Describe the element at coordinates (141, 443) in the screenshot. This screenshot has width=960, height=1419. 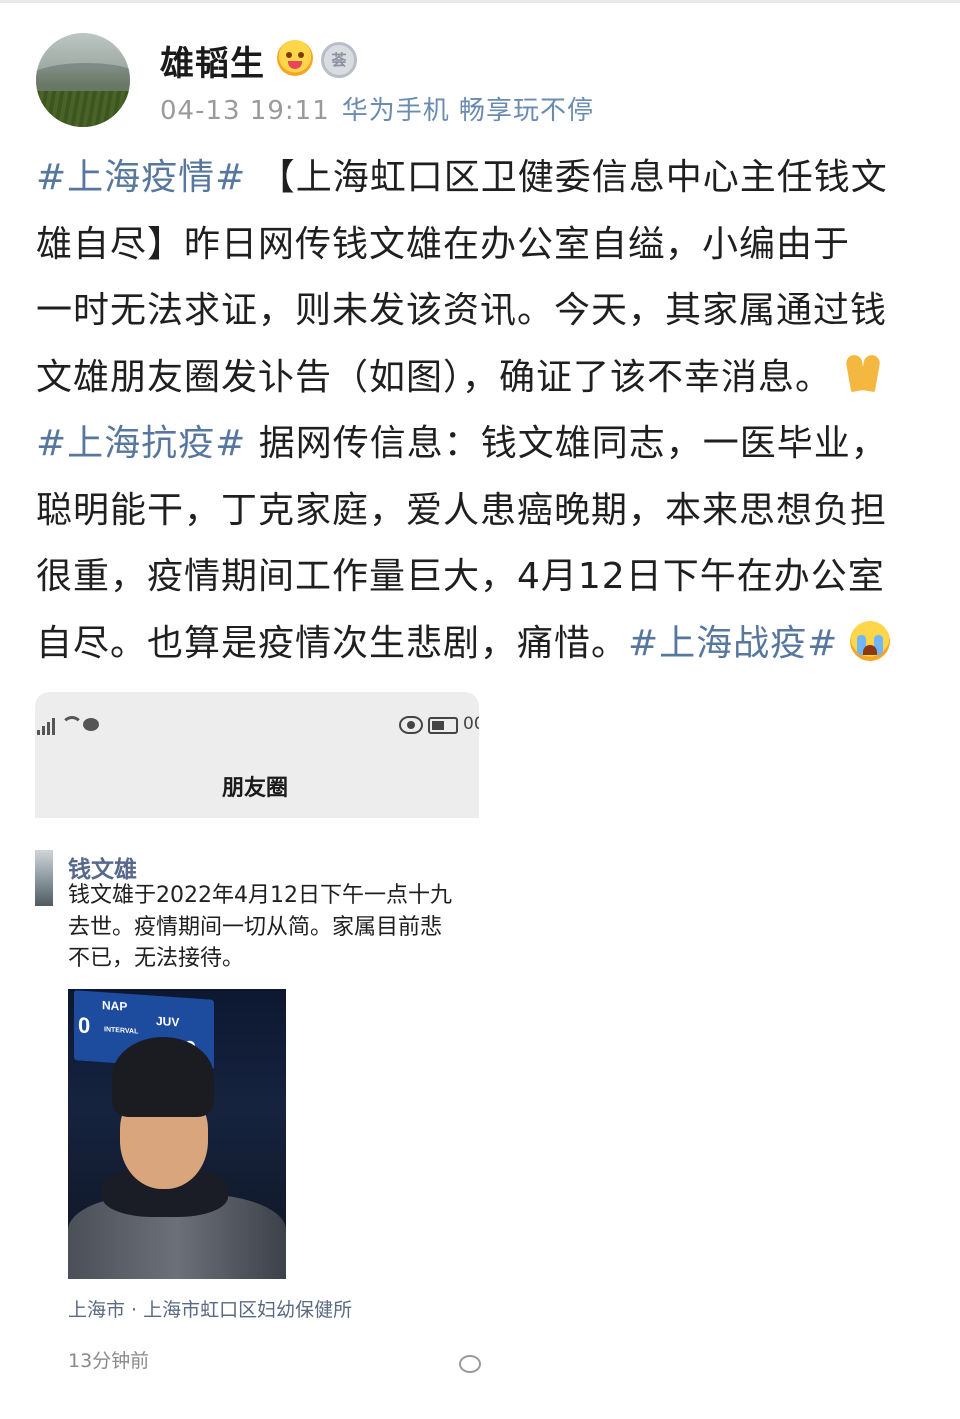
I see `hashtag-link: #上海抗疫#` at that location.